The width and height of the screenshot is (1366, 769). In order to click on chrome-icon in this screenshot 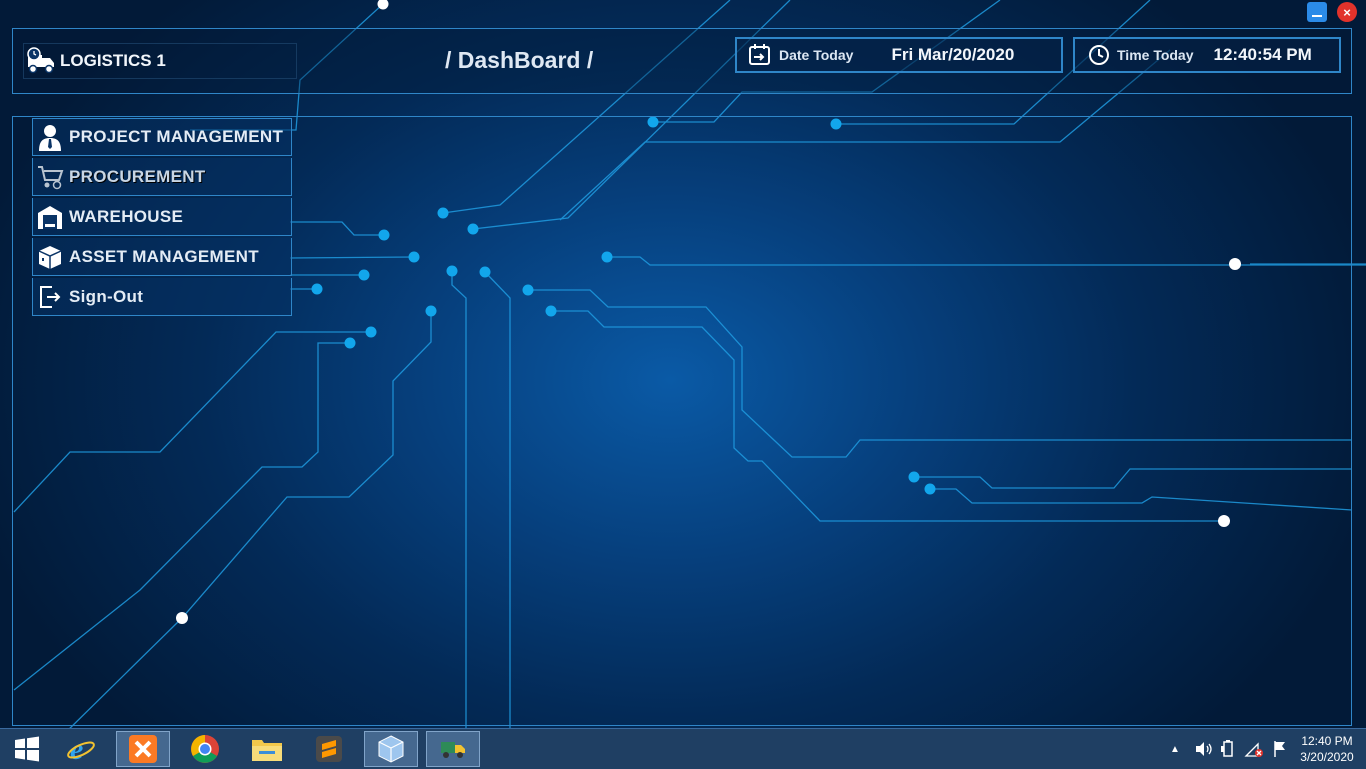, I will do `click(205, 749)`.